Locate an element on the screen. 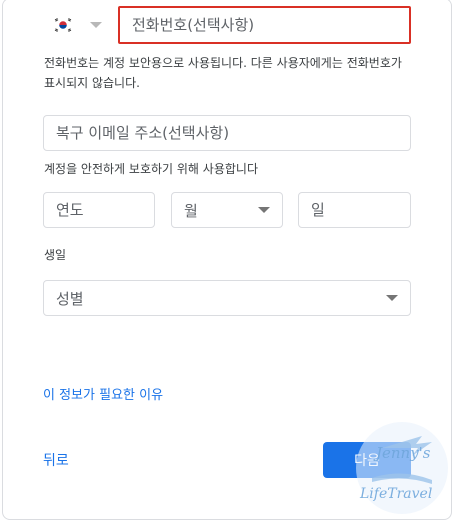  why-info-link: 이 정보가 필요한 이유 is located at coordinates (103, 393).